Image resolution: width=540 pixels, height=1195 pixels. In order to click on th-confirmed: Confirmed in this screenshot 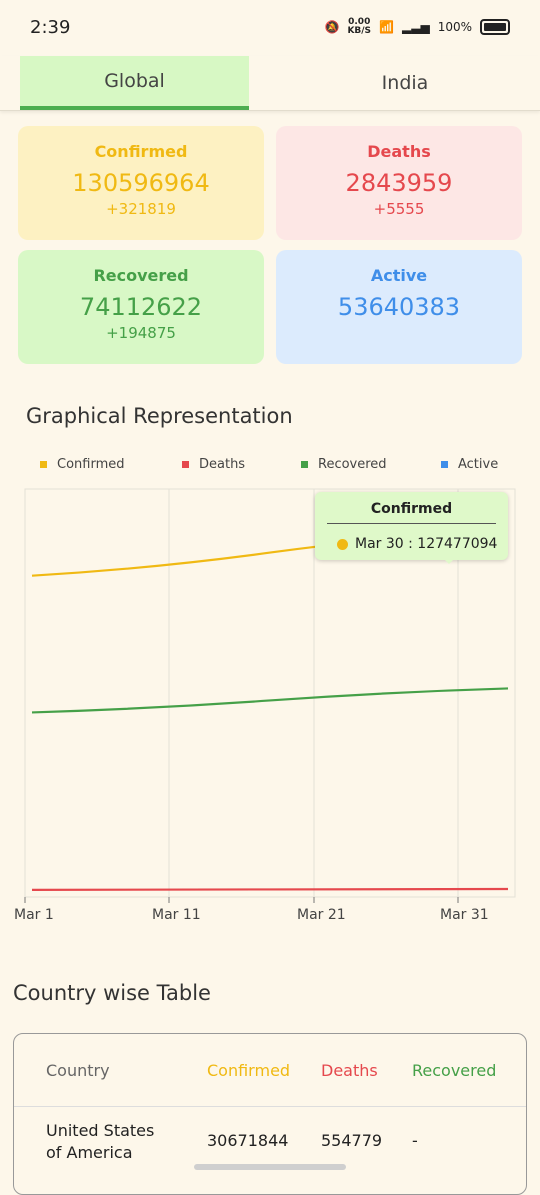, I will do `click(248, 1070)`.